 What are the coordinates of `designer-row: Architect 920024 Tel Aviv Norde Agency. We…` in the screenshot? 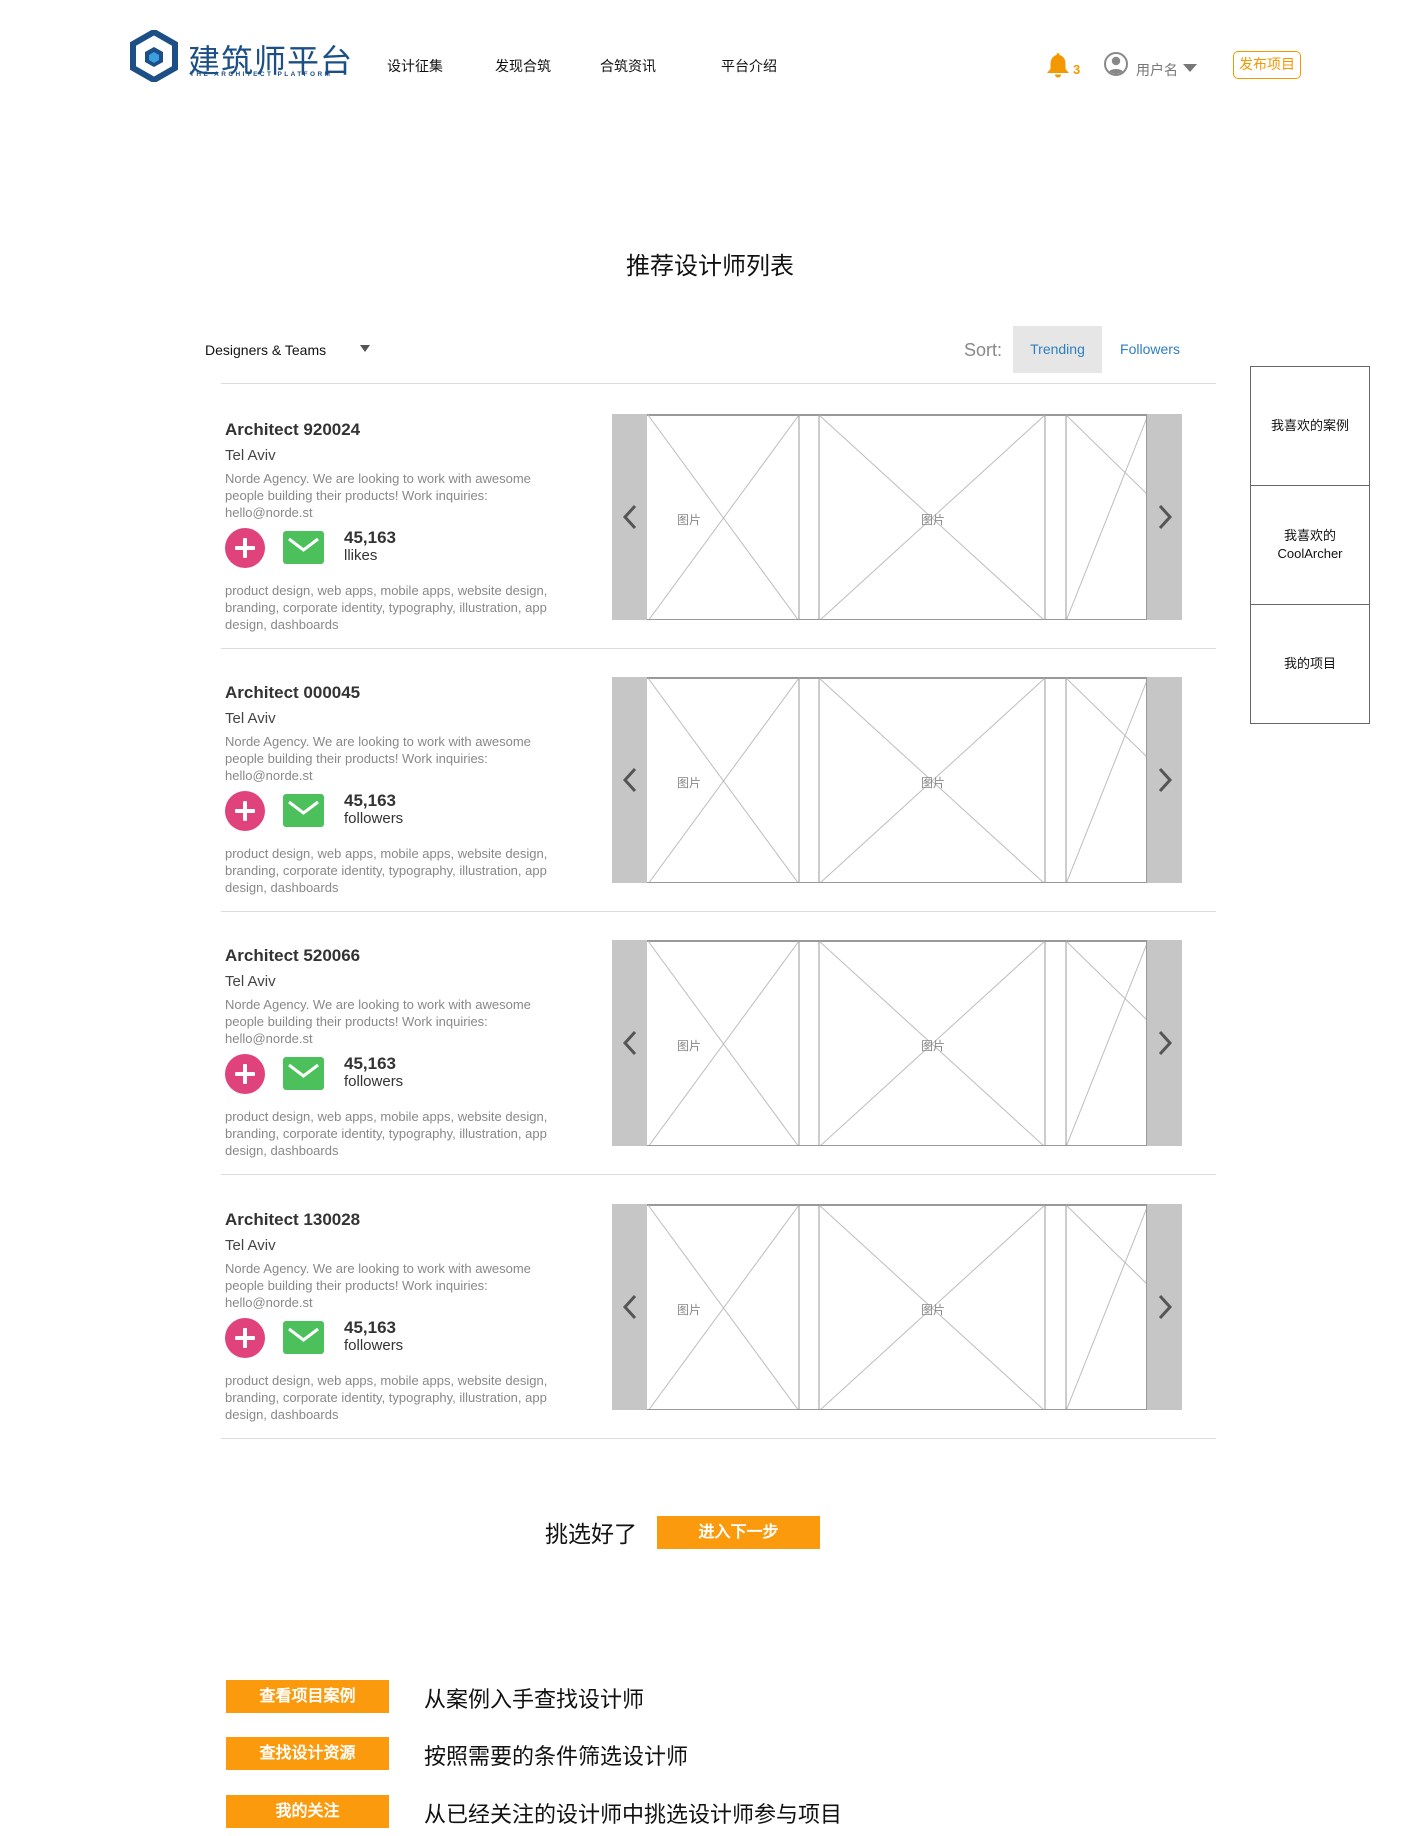 It's located at (710, 523).